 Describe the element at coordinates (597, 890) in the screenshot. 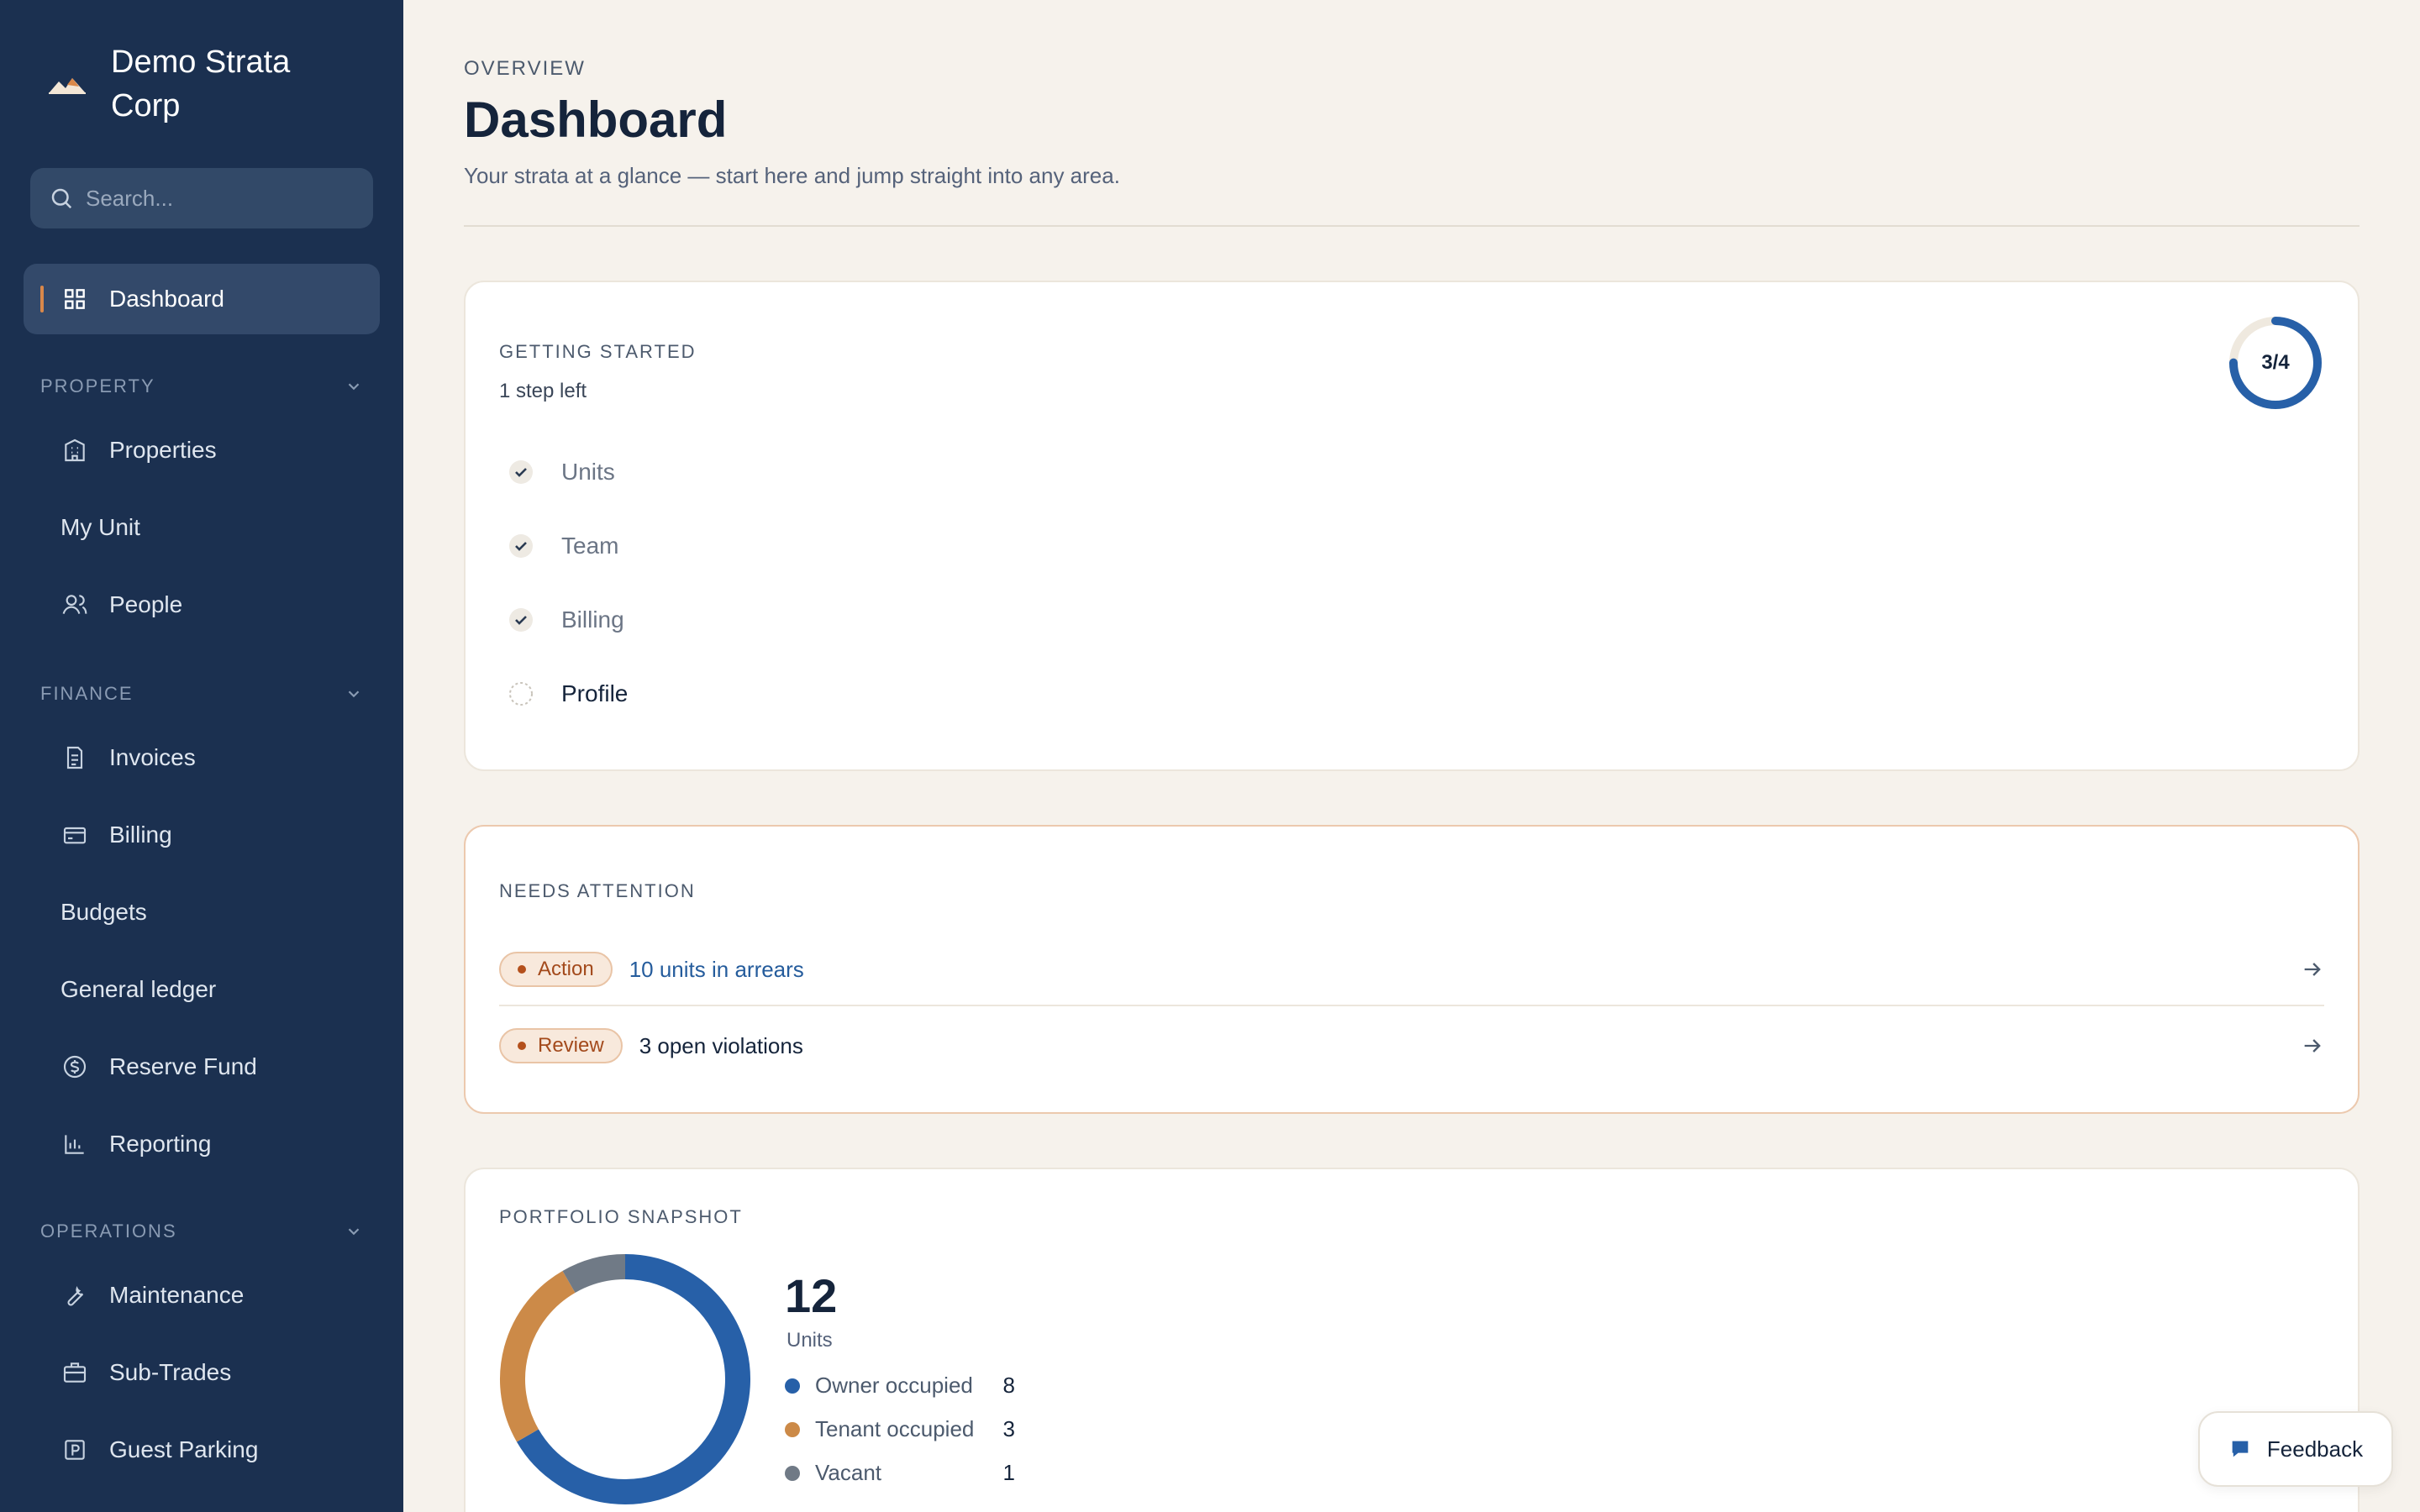

I see `card-eyebrow: NEEDS ATTENTION` at that location.